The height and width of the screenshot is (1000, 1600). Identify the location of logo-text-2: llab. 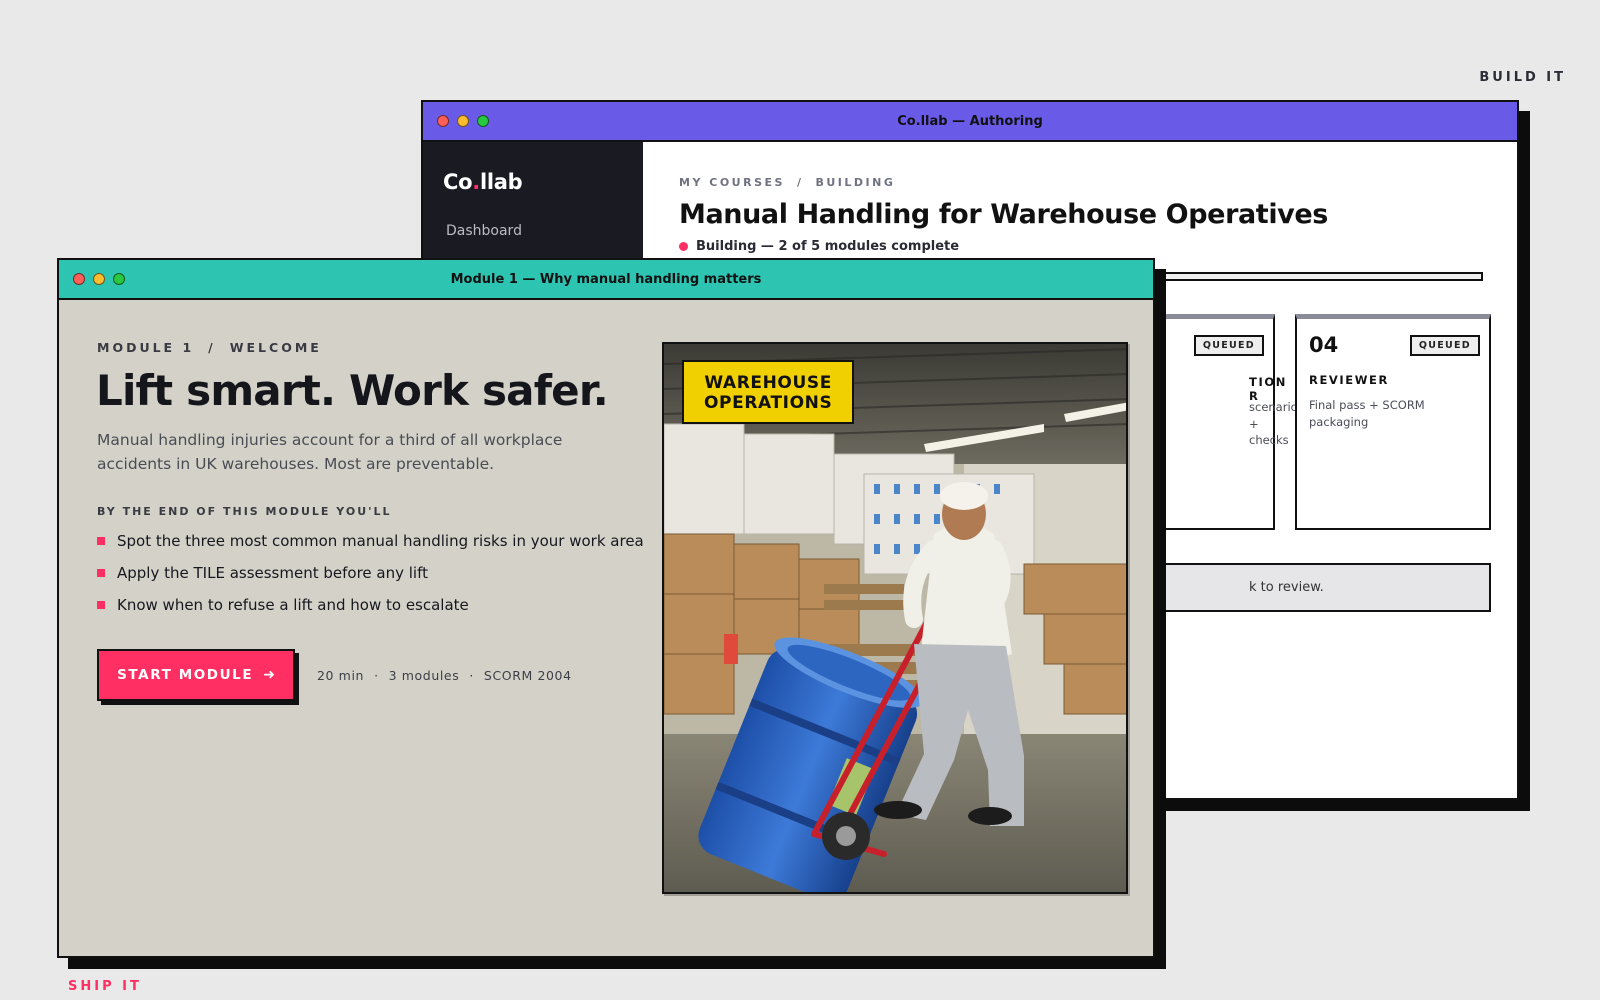
(501, 182).